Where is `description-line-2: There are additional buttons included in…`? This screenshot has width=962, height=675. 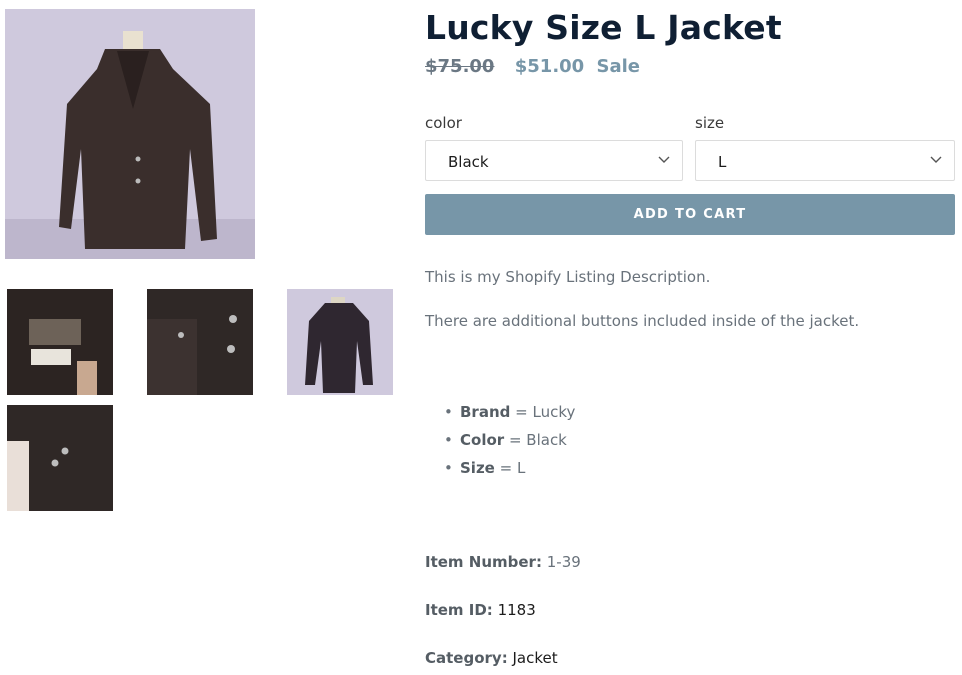
description-line-2: There are additional buttons included in… is located at coordinates (642, 321).